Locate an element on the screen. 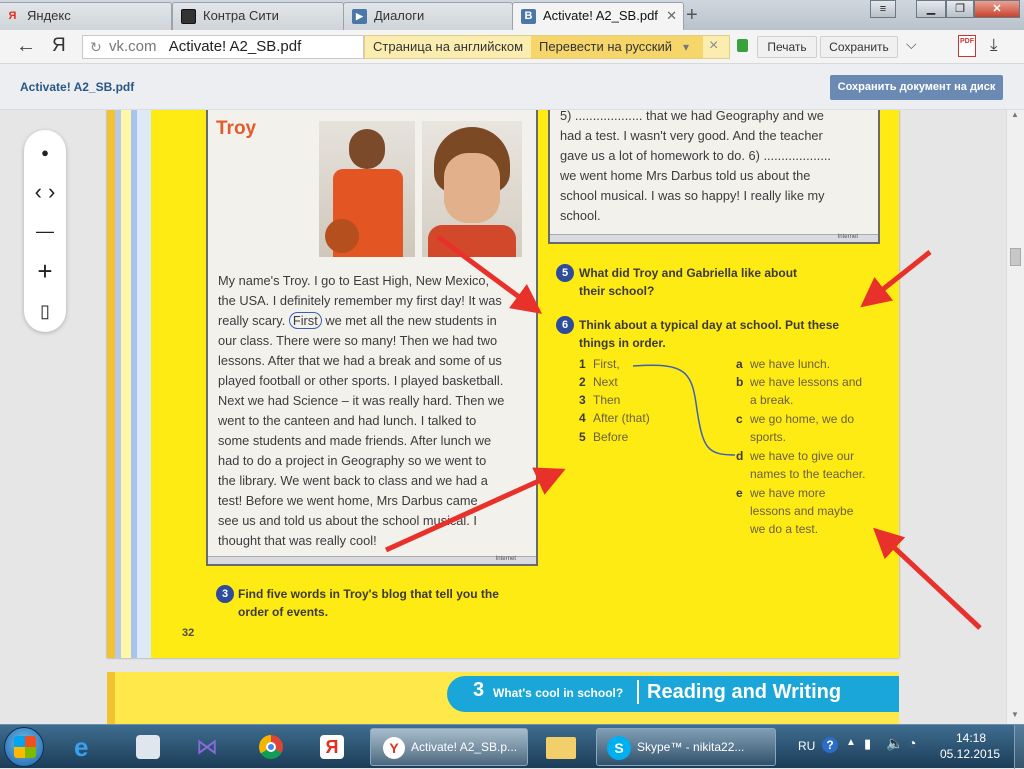 The width and height of the screenshot is (1024, 769). url-field: ↻ vk.com Activate! A2_SB.pdf is located at coordinates (223, 47).